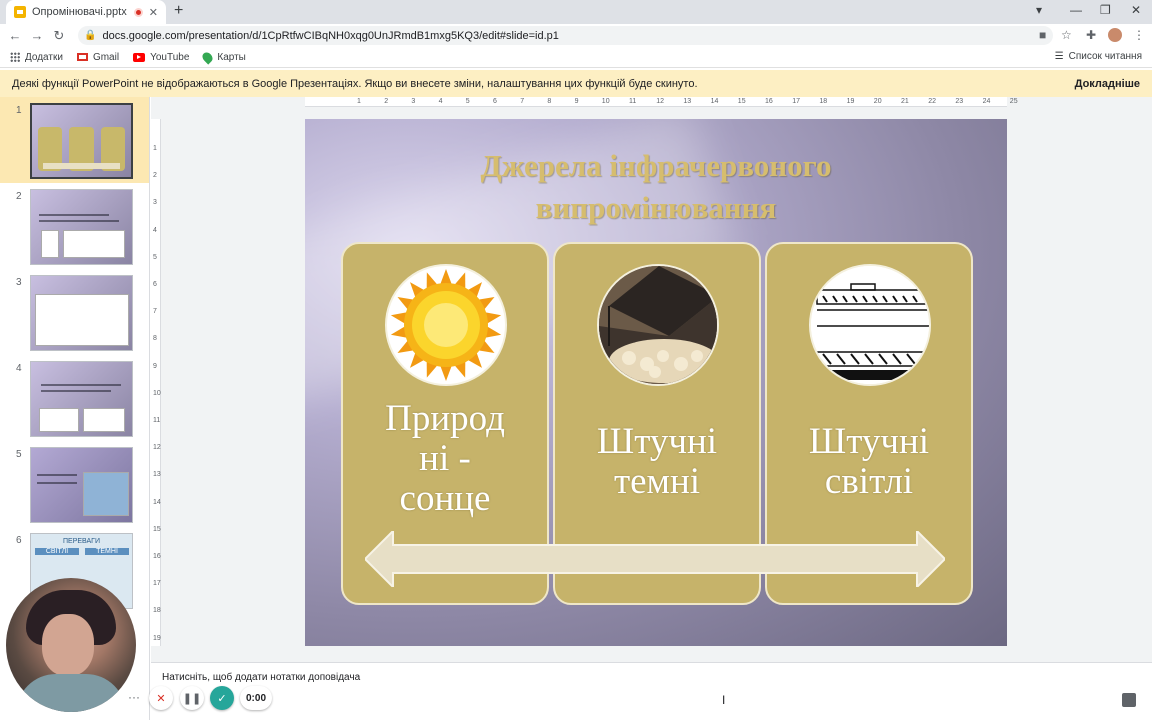 This screenshot has height=720, width=1152. What do you see at coordinates (1115, 35) in the screenshot?
I see `profile-avatar` at bounding box center [1115, 35].